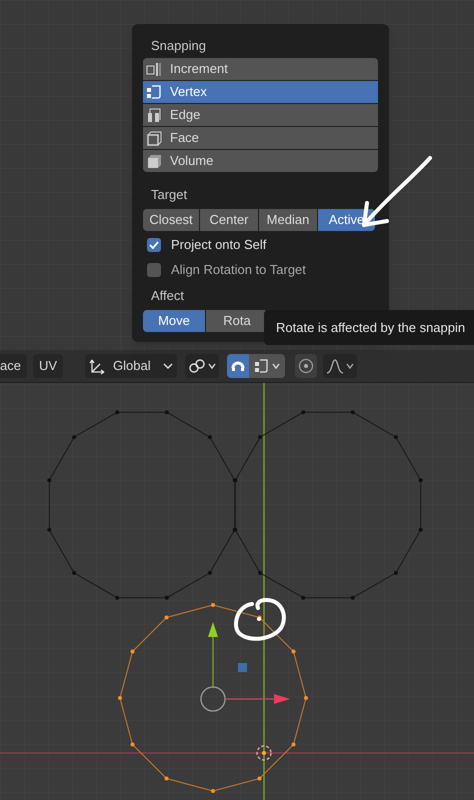 This screenshot has width=474, height=800. Describe the element at coordinates (335, 366) in the screenshot. I see `curve-icon` at that location.